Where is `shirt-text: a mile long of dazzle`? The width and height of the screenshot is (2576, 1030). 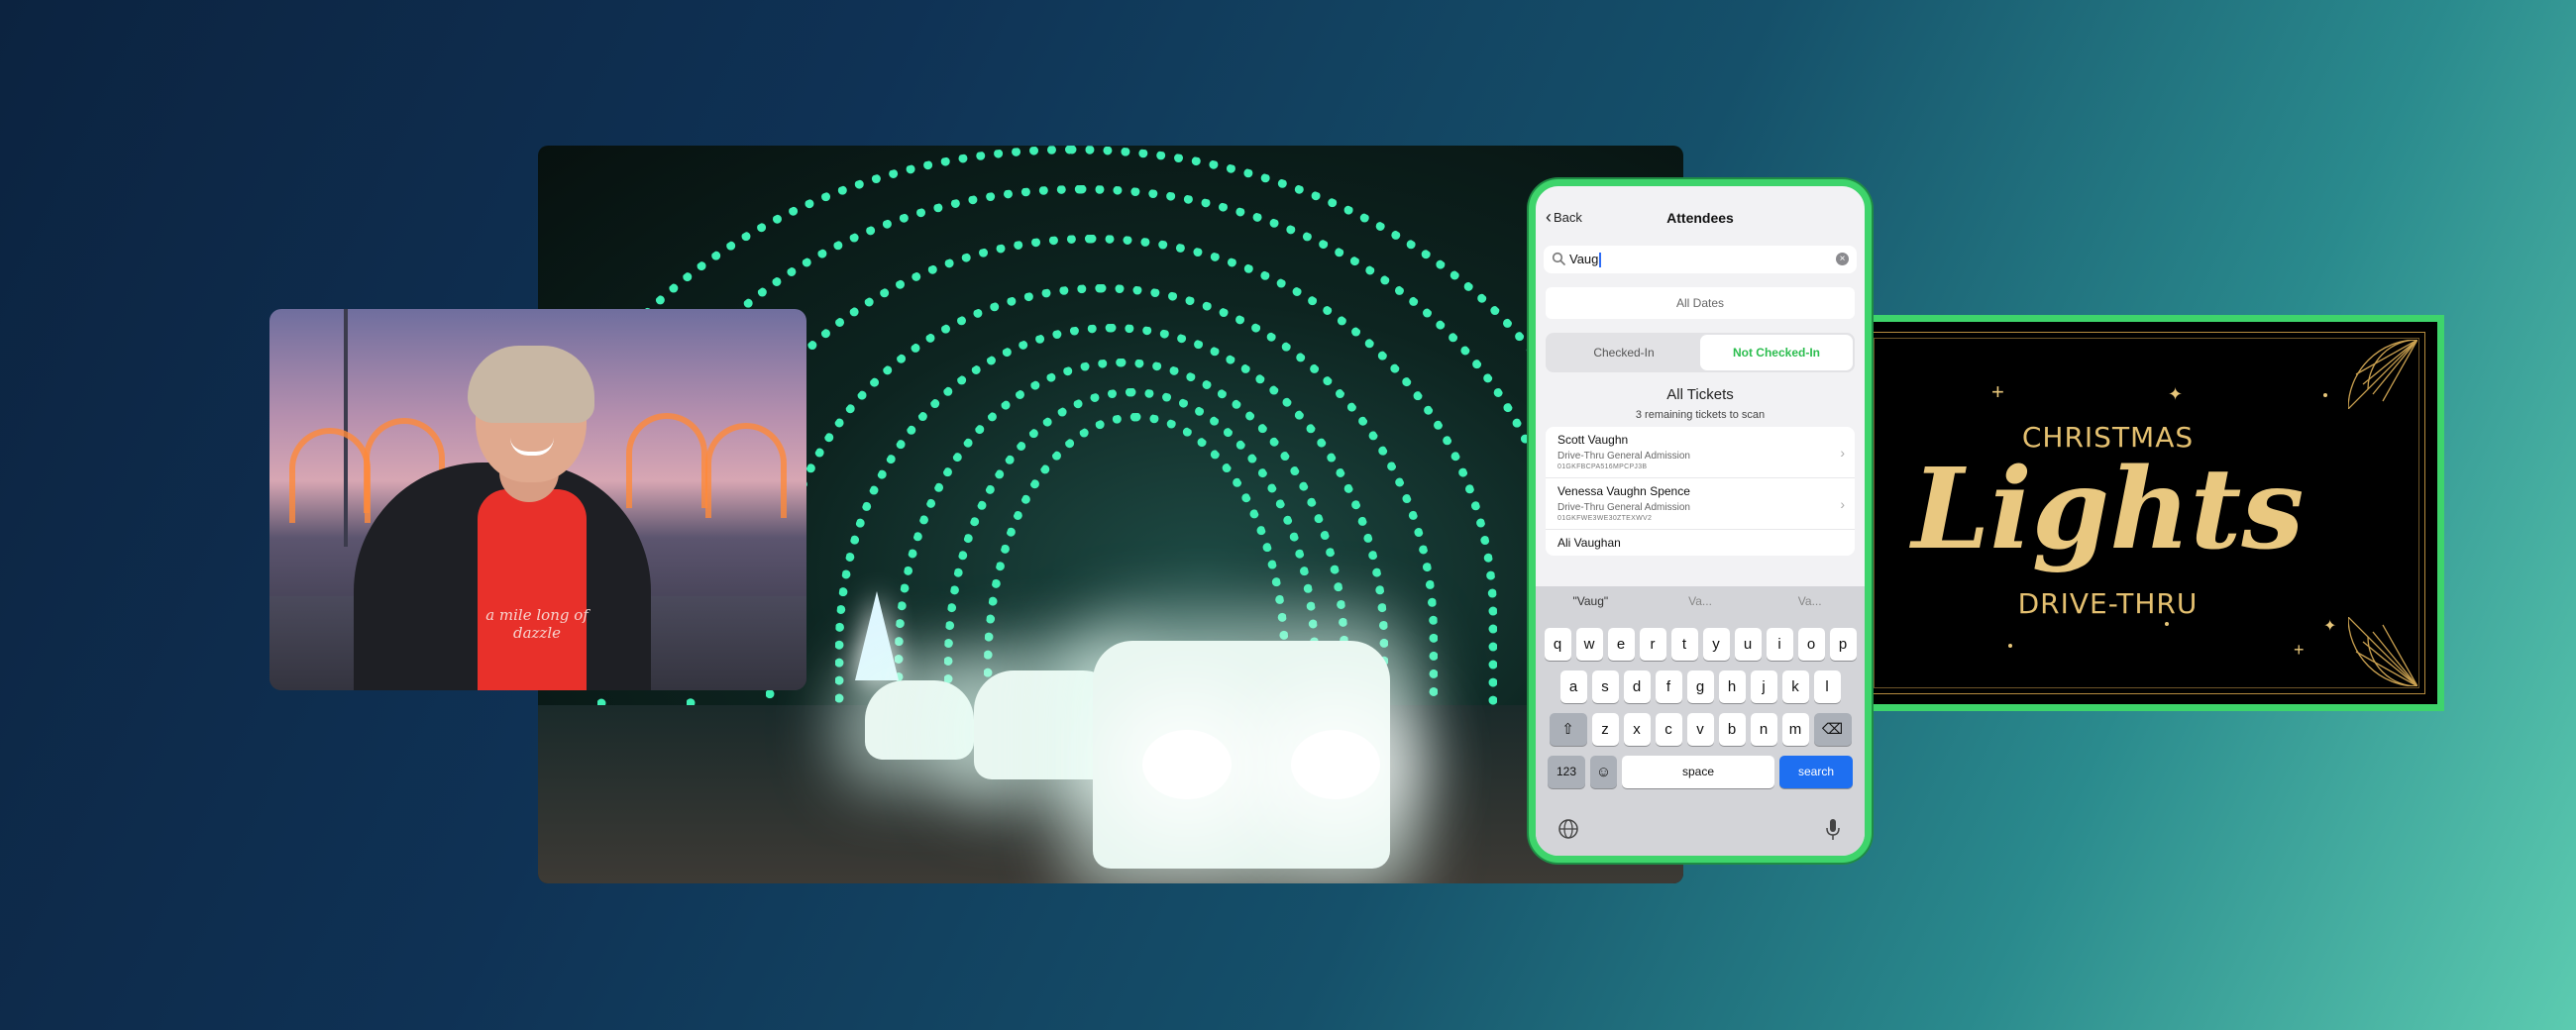 shirt-text: a mile long of dazzle is located at coordinates (537, 624).